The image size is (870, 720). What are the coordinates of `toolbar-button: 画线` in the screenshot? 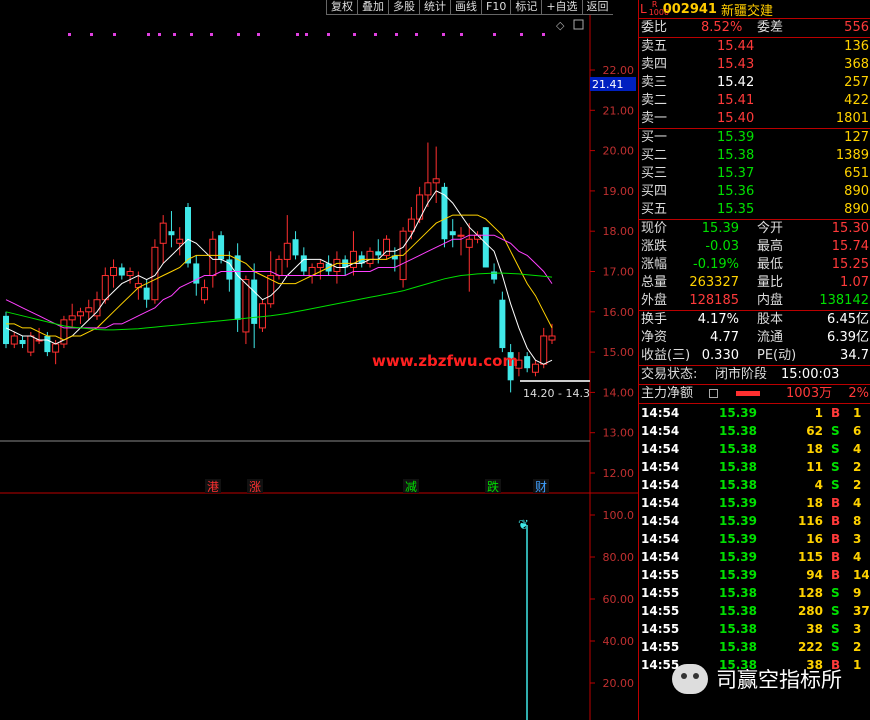 It's located at (465, 7).